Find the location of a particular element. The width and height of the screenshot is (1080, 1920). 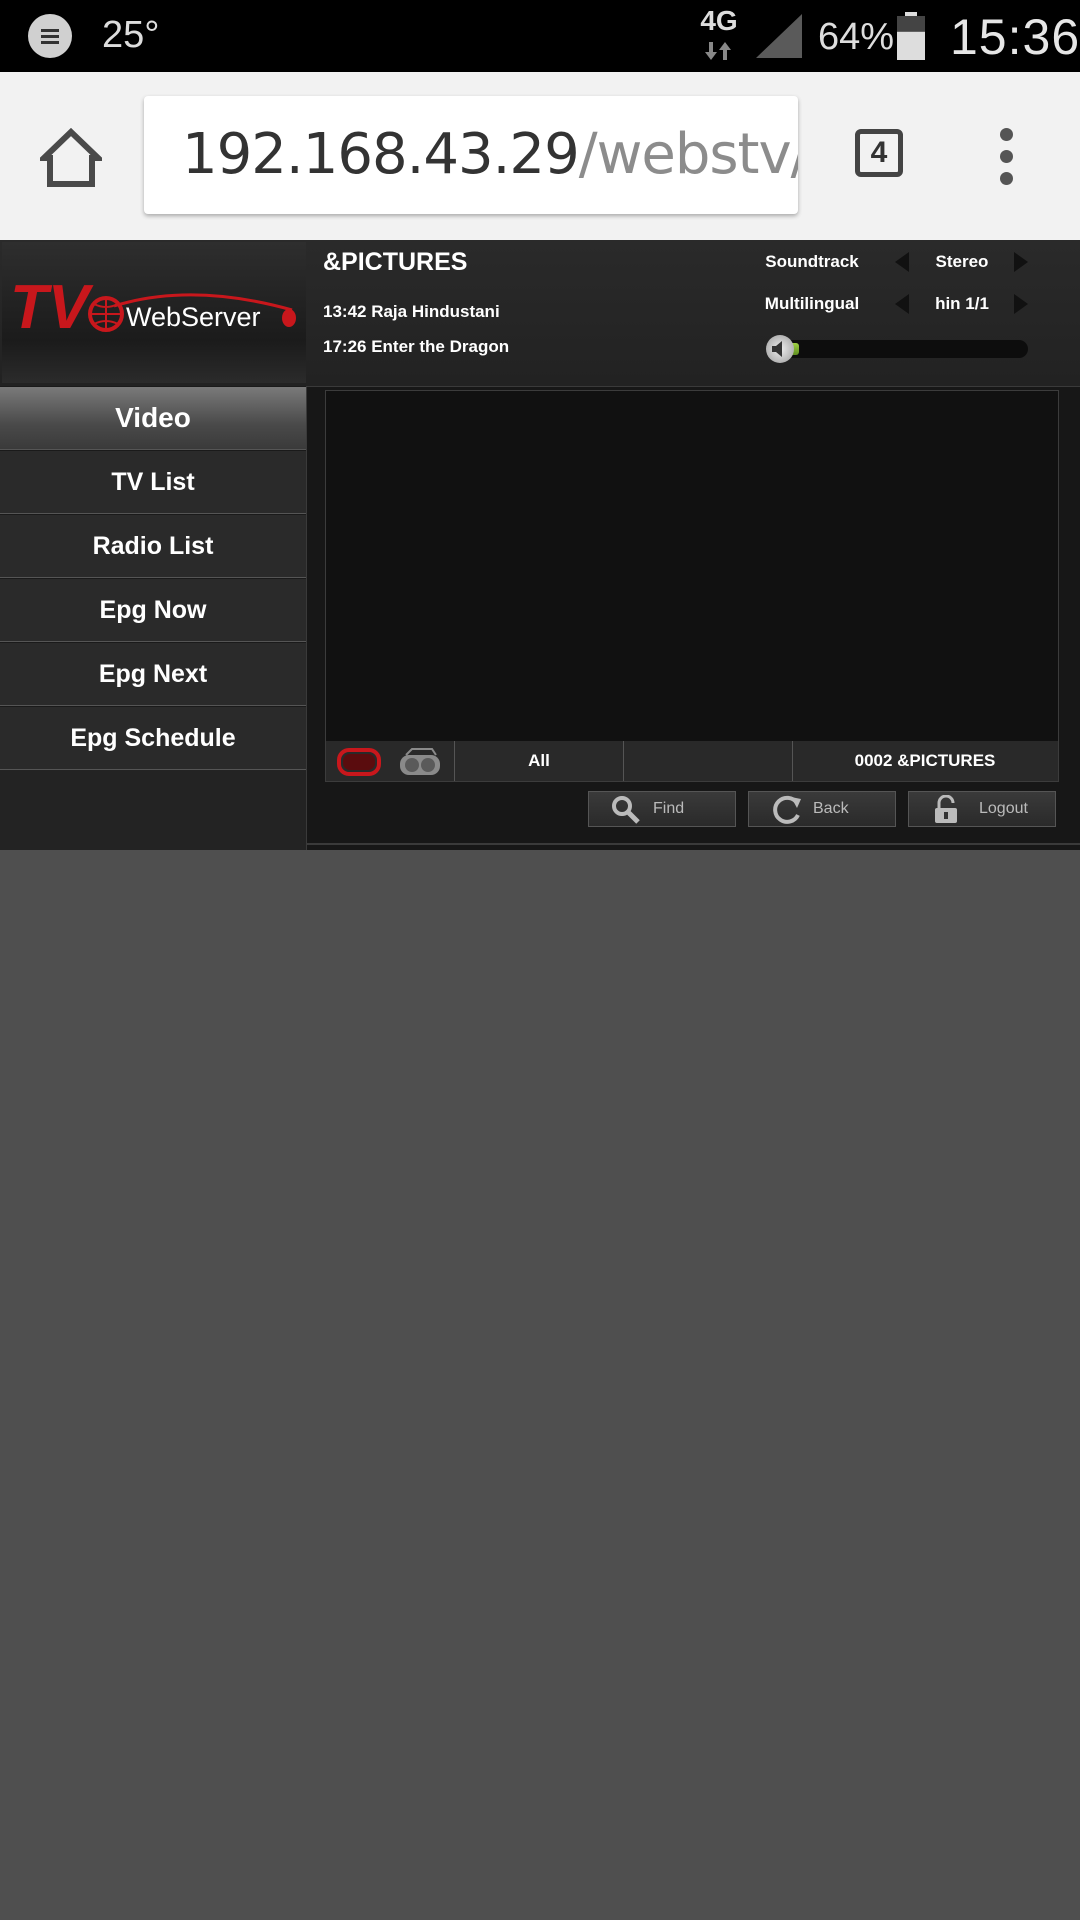

video-player is located at coordinates (692, 566).